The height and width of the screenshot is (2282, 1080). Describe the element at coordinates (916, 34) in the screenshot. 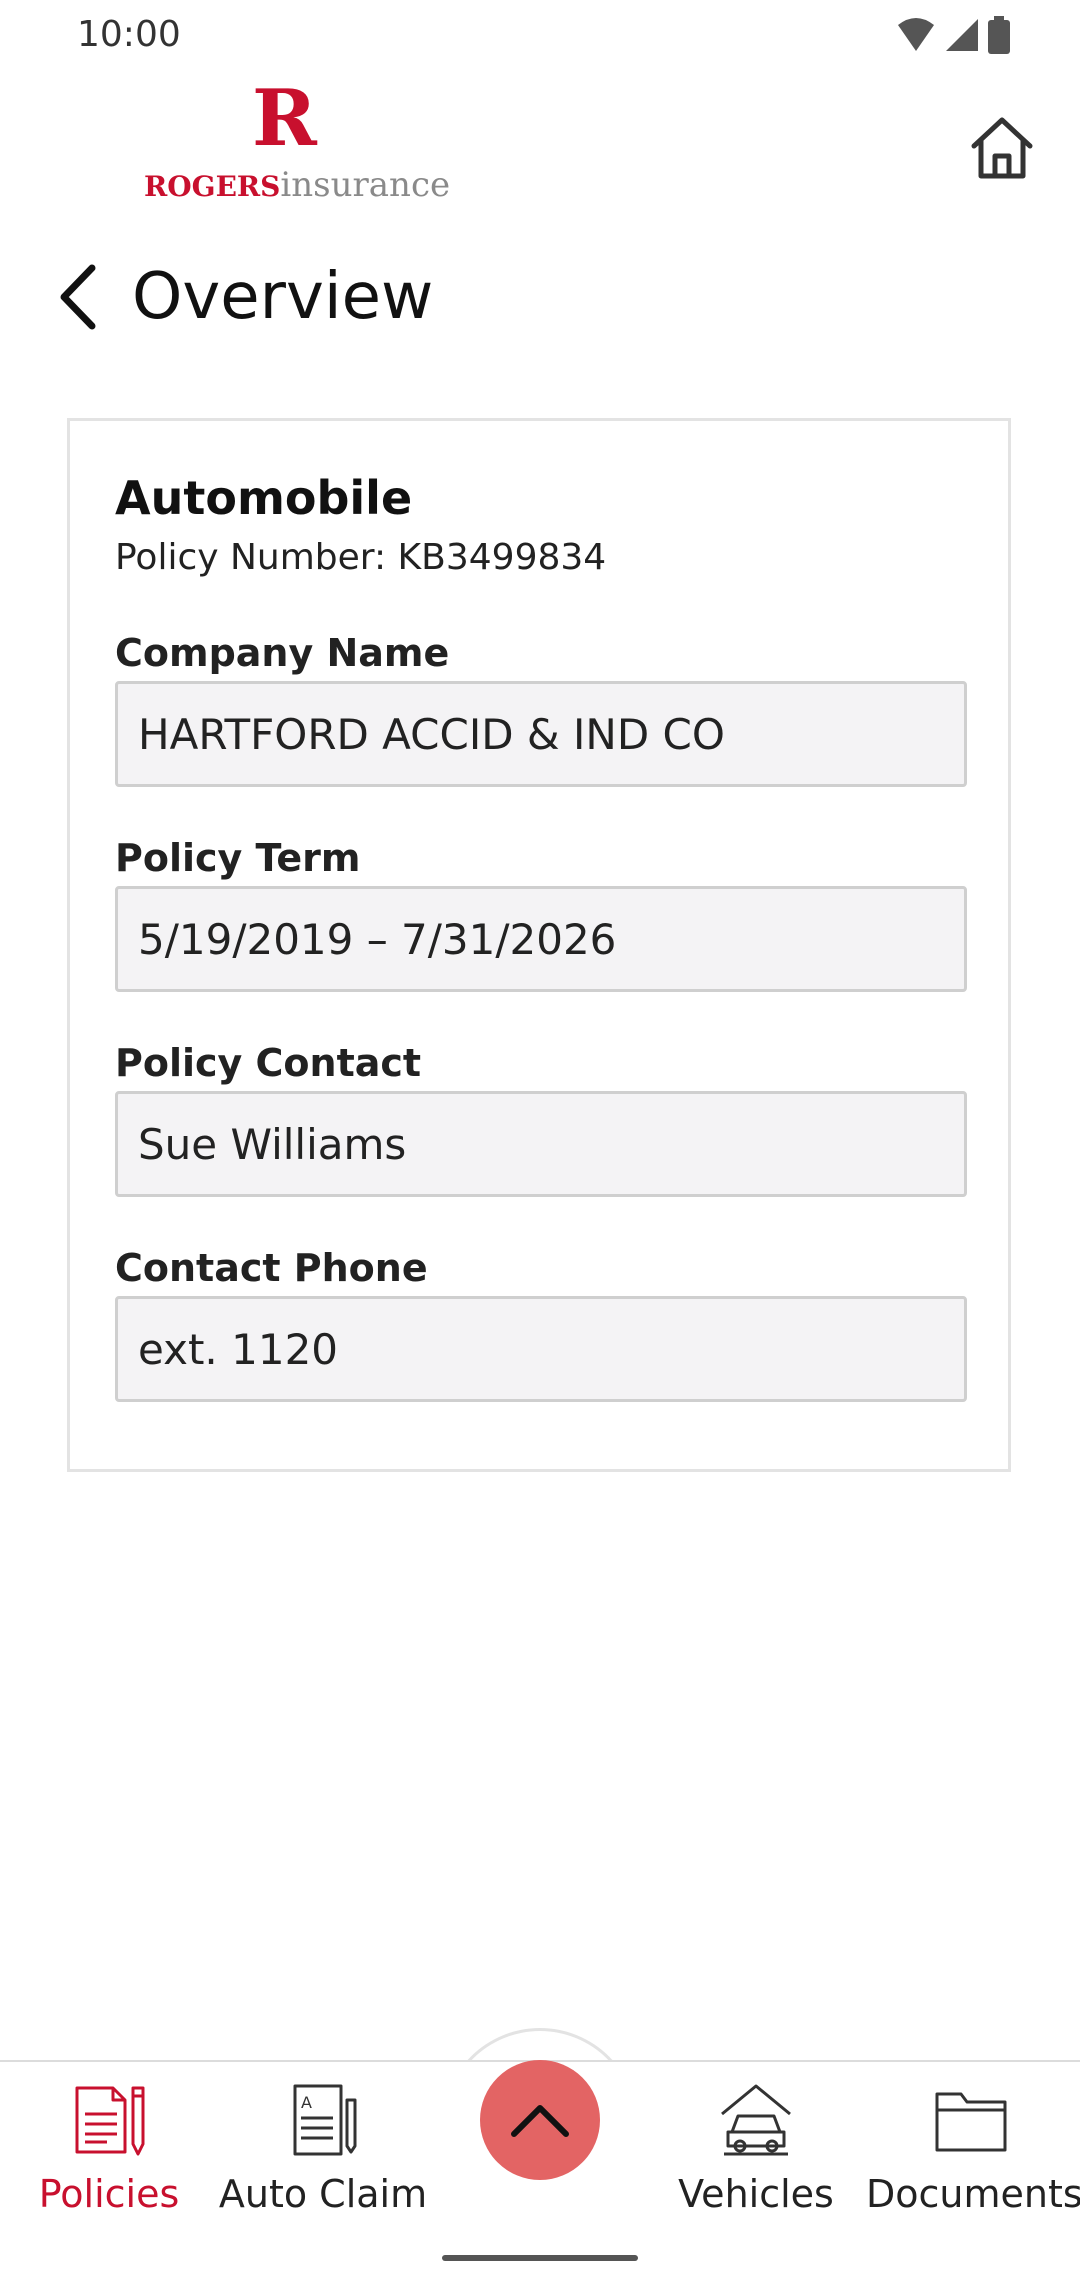

I see `wifi-icon` at that location.